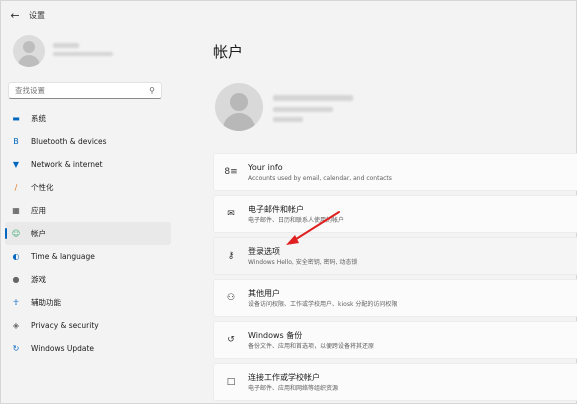 The height and width of the screenshot is (404, 577). What do you see at coordinates (395, 256) in the screenshot?
I see `settings-card: ⚷ 登录选项 Windows Hello, 安全密钥, 密码, 动态锁` at bounding box center [395, 256].